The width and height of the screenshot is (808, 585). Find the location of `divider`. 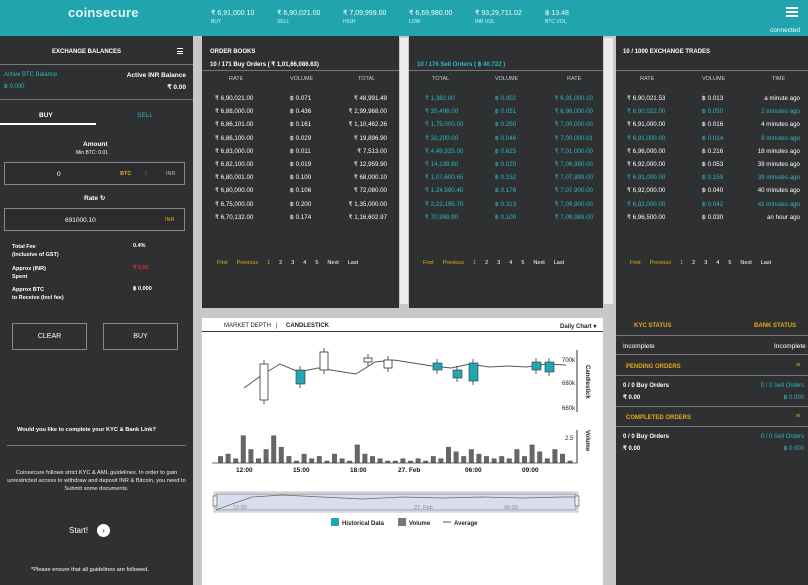

divider is located at coordinates (712, 406).